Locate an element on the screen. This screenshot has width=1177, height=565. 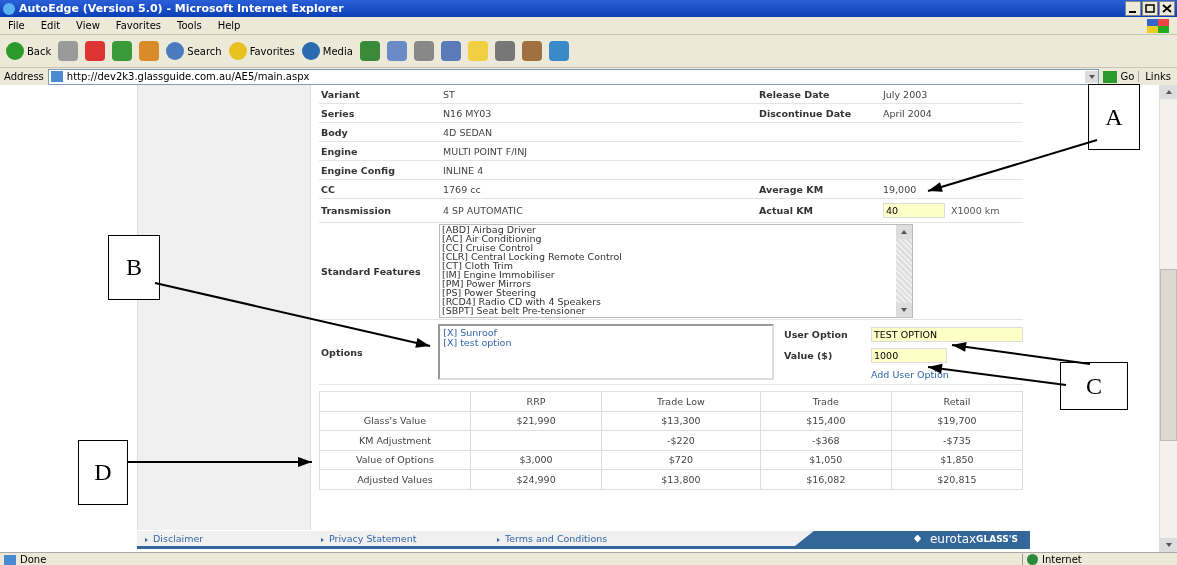
table-cell: $19,700 is located at coordinates (957, 421).